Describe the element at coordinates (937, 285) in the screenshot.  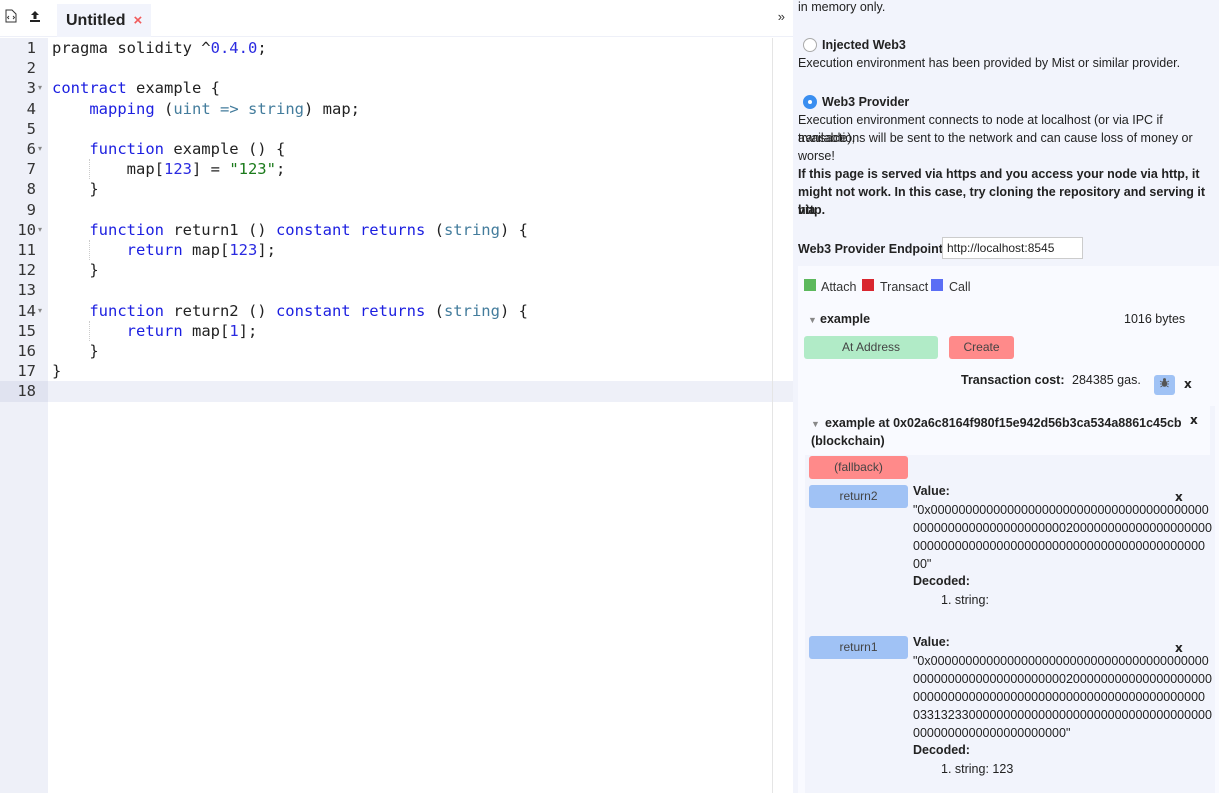
I see `call-legend-swatch` at that location.